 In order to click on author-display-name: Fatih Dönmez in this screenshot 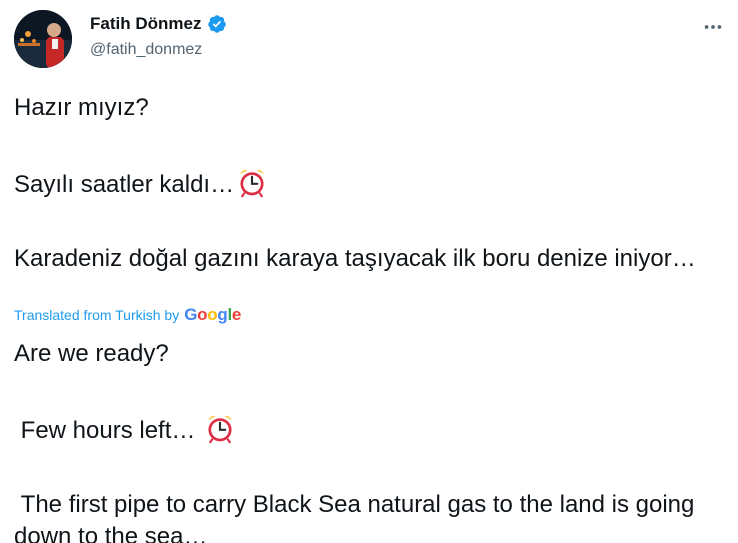, I will do `click(145, 24)`.